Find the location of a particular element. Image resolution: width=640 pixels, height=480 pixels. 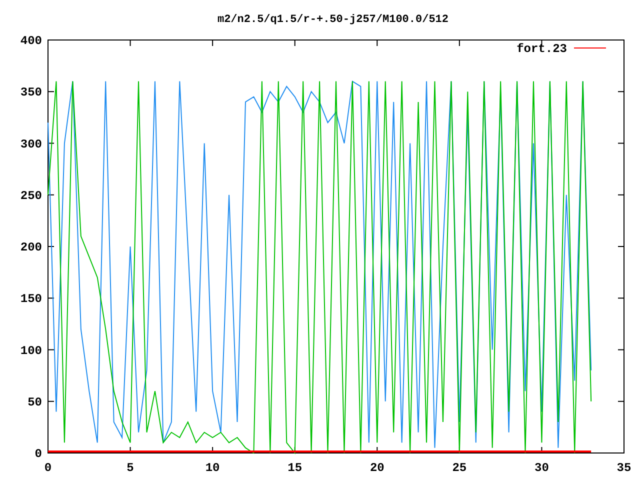

x-tick-label: 20 is located at coordinates (377, 468).